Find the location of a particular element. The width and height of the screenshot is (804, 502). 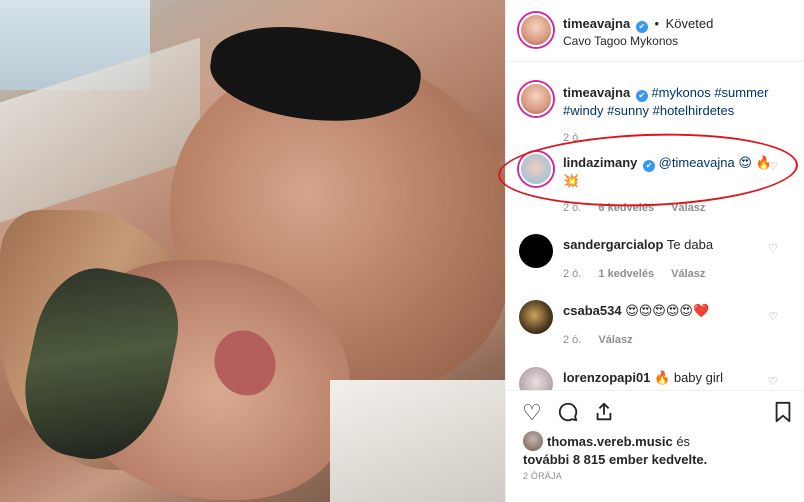

post-timestamp: 2 ÓRÁJA is located at coordinates (542, 476).